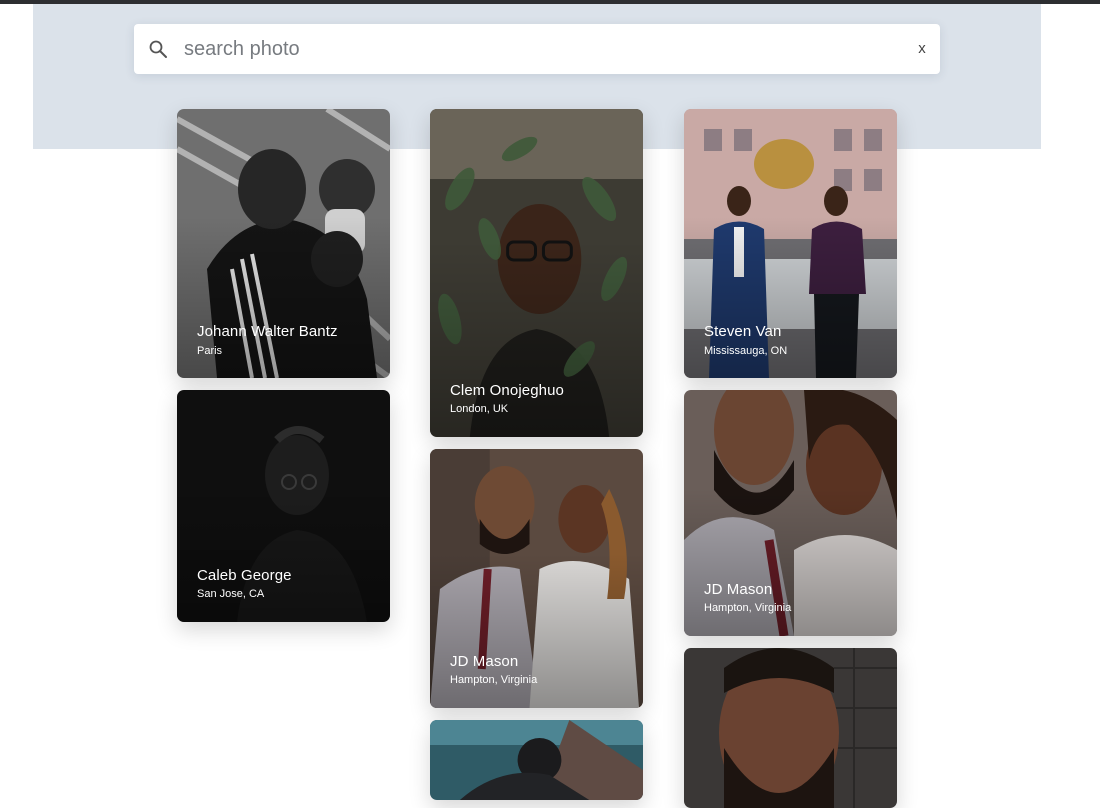 The width and height of the screenshot is (1100, 808). What do you see at coordinates (210, 351) in the screenshot?
I see `card-location: Paris` at bounding box center [210, 351].